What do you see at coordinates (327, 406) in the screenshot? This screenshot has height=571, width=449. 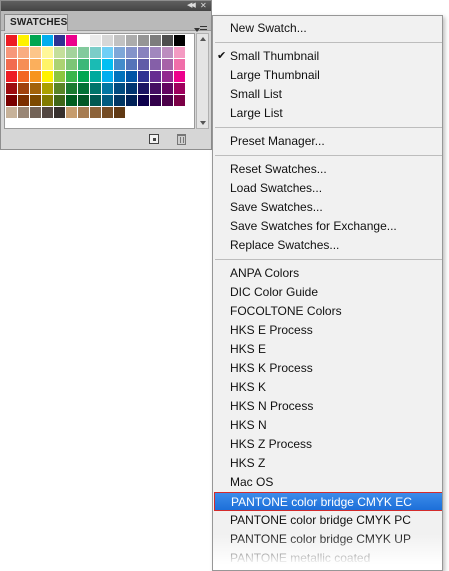 I see `menu-item: HKS N Process` at bounding box center [327, 406].